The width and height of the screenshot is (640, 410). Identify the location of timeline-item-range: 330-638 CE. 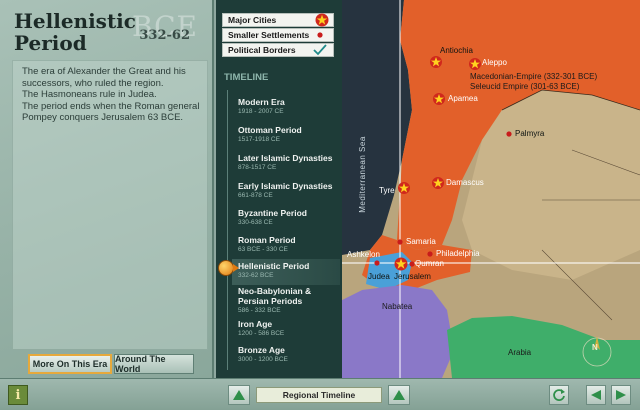
(255, 222).